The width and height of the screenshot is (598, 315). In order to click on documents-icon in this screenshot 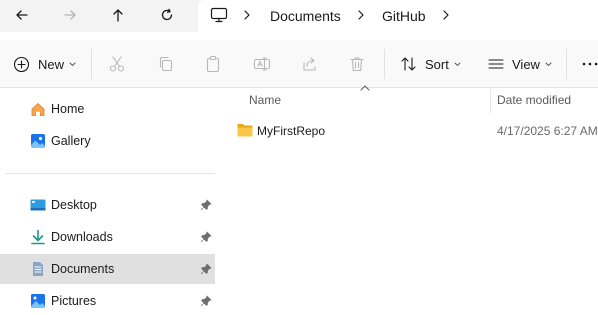, I will do `click(38, 269)`.